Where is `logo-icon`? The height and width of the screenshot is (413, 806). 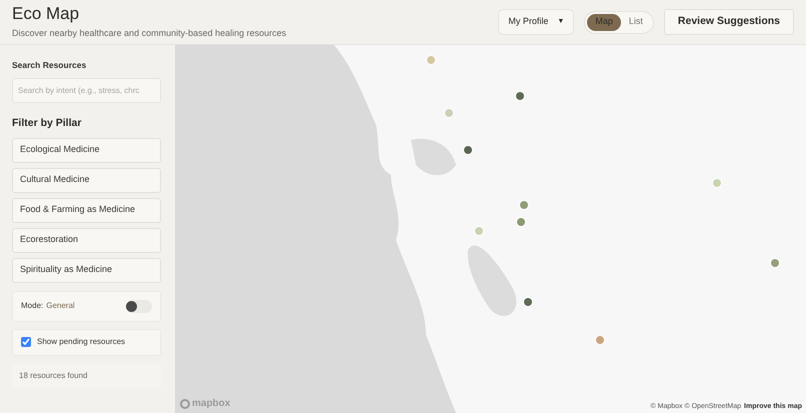
logo-icon is located at coordinates (185, 404).